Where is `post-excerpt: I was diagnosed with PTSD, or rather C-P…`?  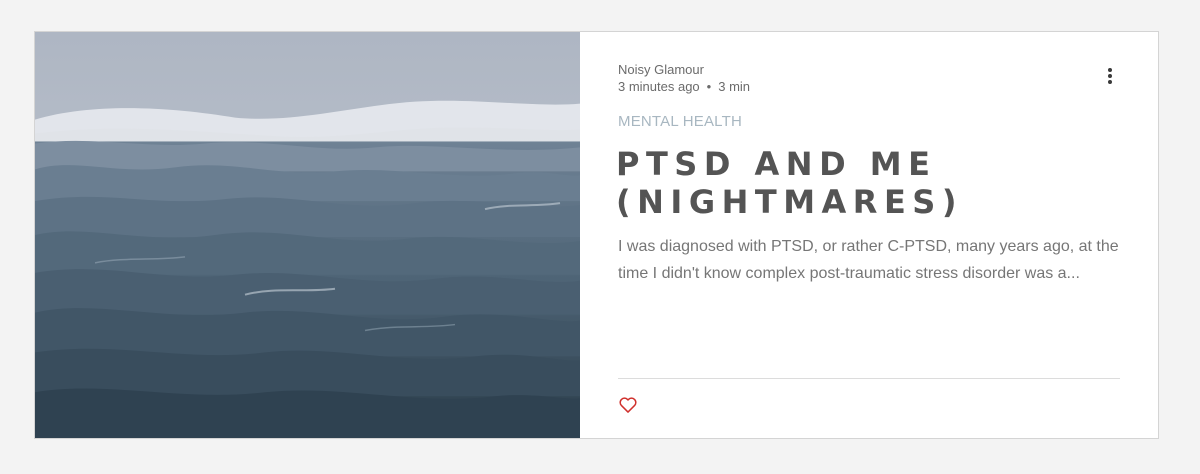 post-excerpt: I was diagnosed with PTSD, or rather C-P… is located at coordinates (873, 260).